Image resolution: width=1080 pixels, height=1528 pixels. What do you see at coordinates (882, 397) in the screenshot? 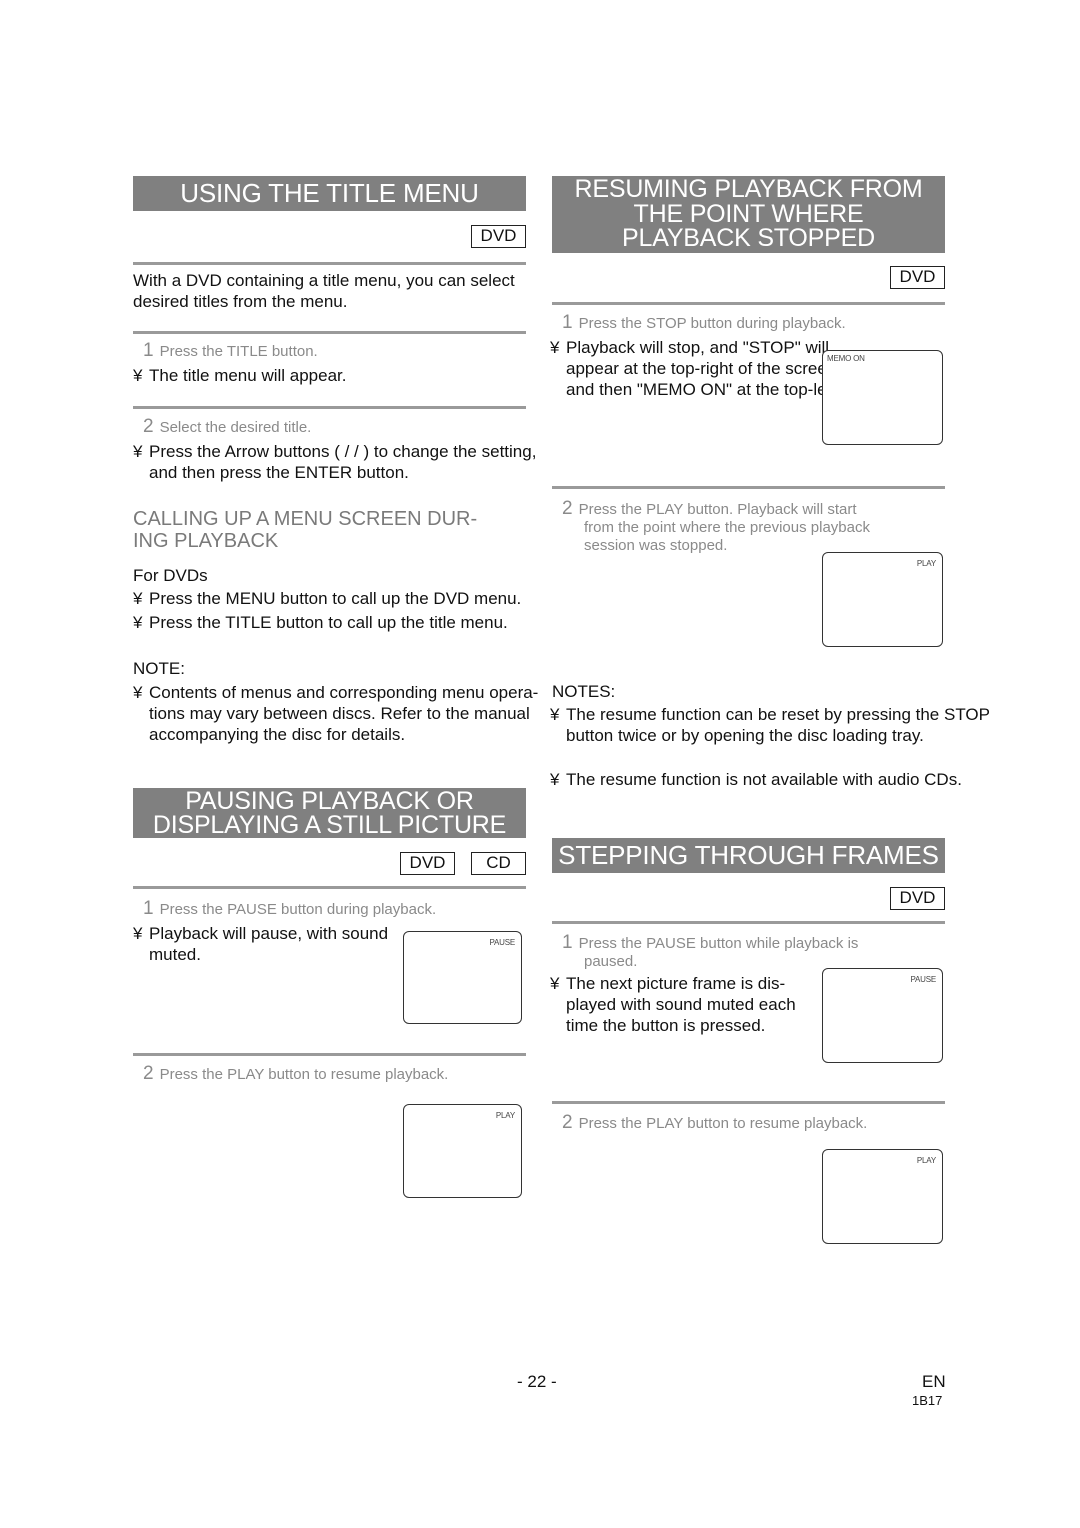
I see `tv-screen-illustration: MEMO ON` at bounding box center [882, 397].